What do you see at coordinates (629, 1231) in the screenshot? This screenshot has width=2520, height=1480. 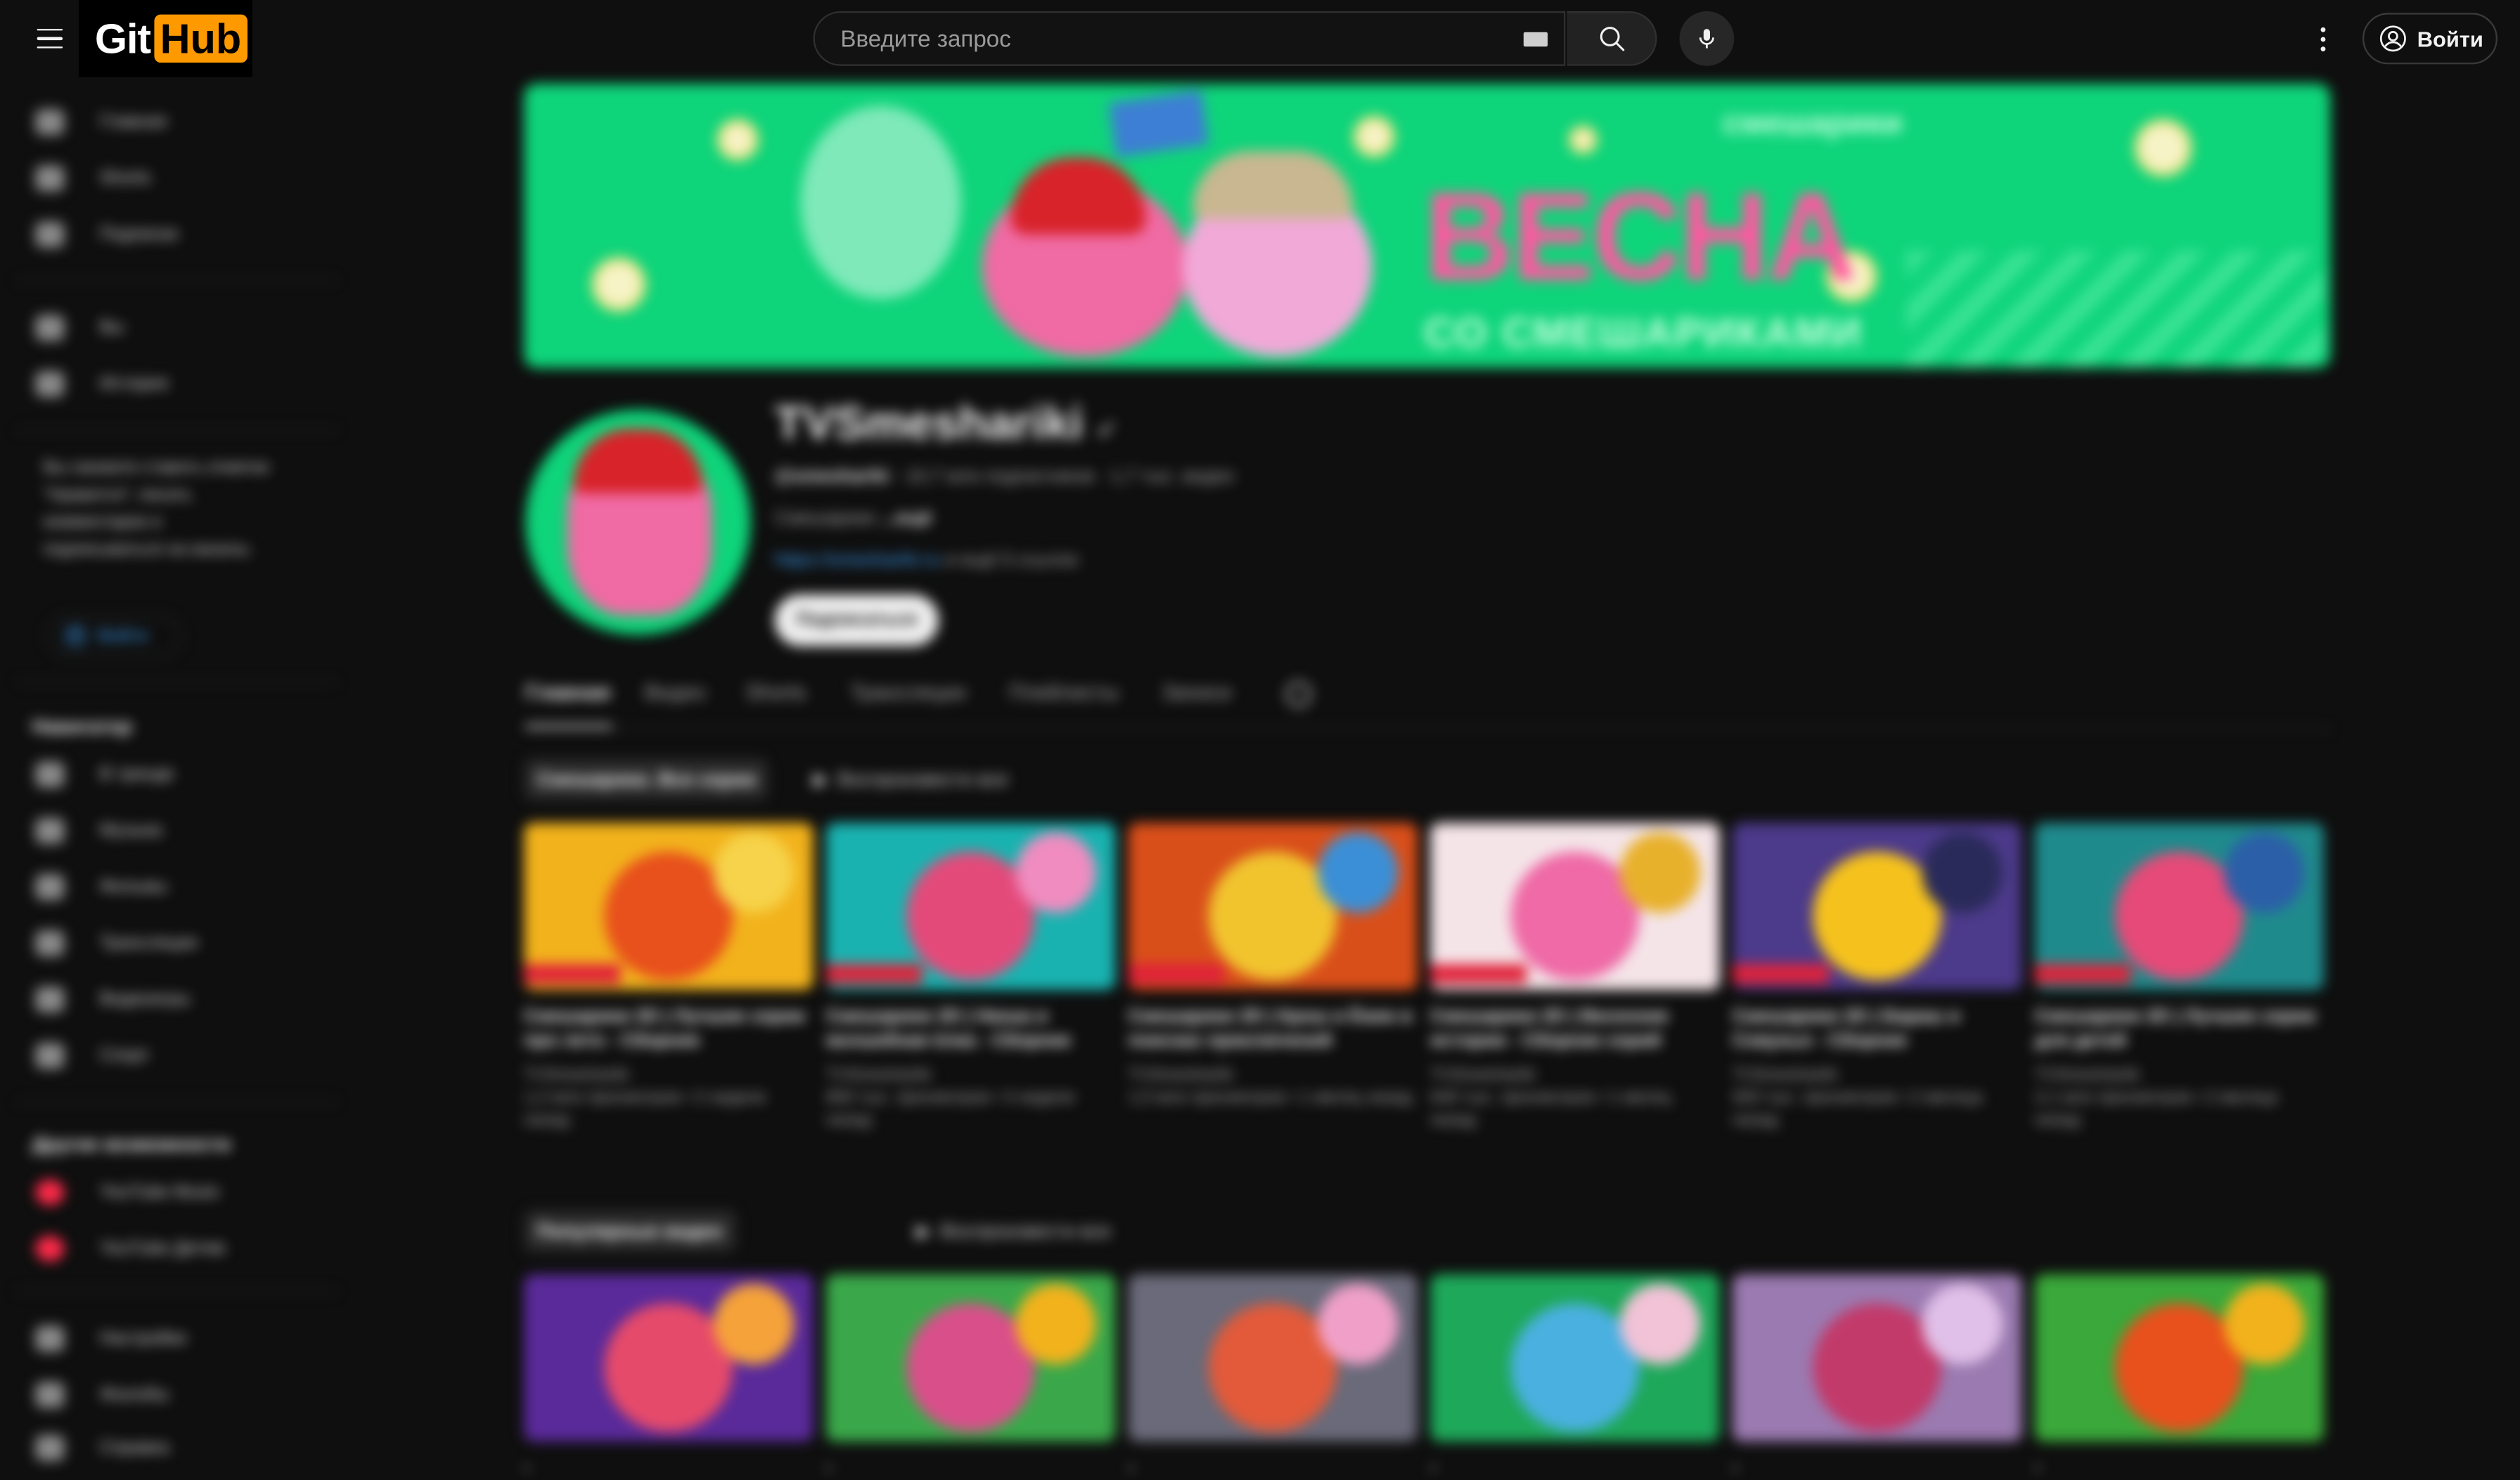 I see `section-title: Популярные видео` at bounding box center [629, 1231].